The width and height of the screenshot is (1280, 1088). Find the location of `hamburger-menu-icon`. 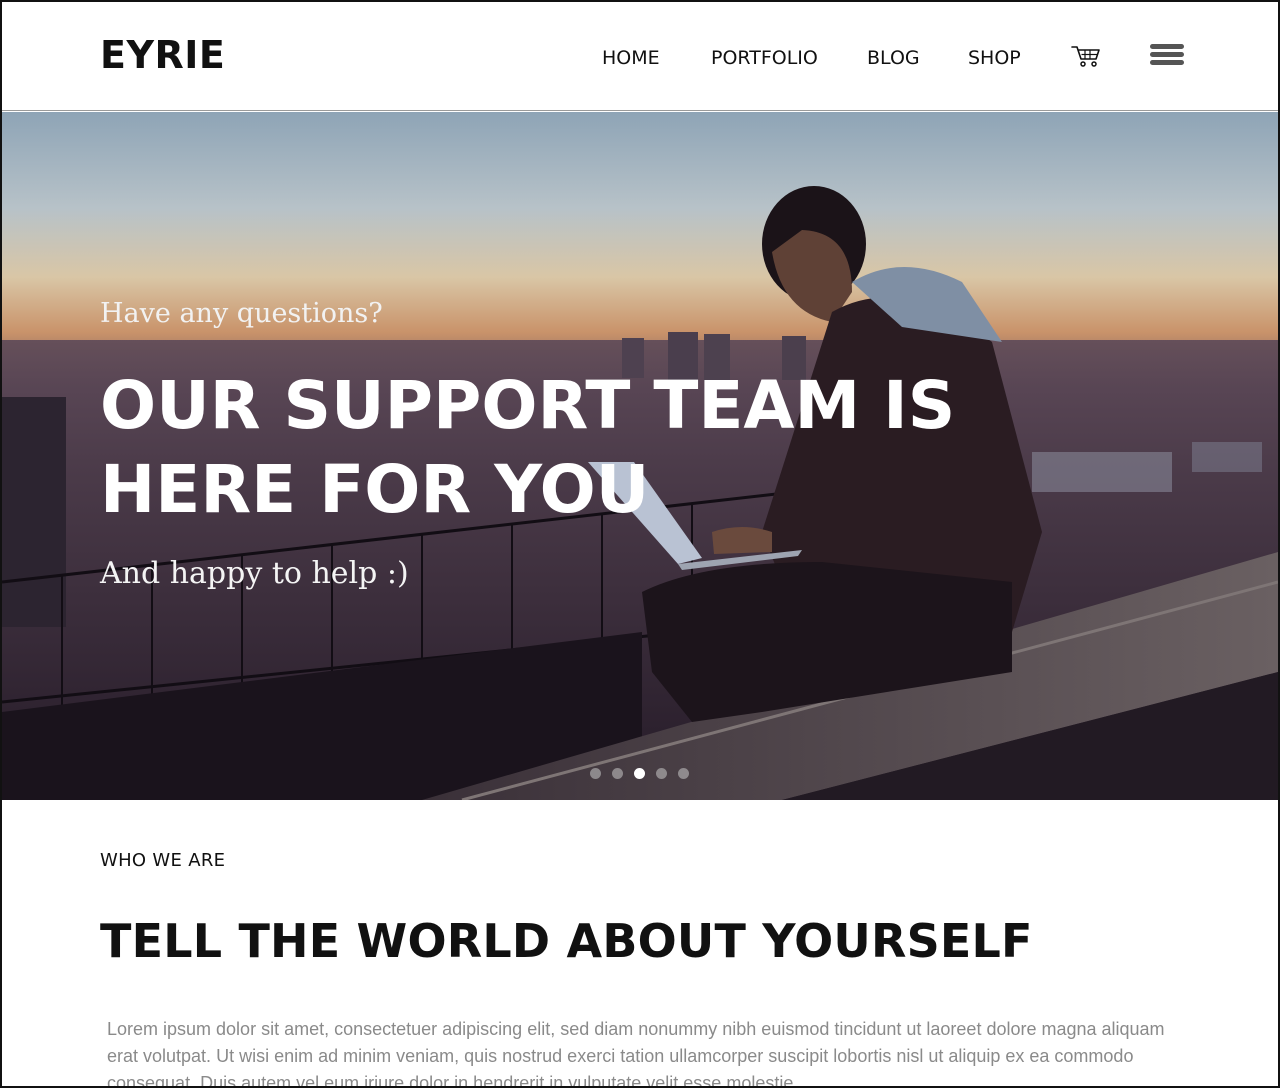

hamburger-menu-icon is located at coordinates (1167, 56).